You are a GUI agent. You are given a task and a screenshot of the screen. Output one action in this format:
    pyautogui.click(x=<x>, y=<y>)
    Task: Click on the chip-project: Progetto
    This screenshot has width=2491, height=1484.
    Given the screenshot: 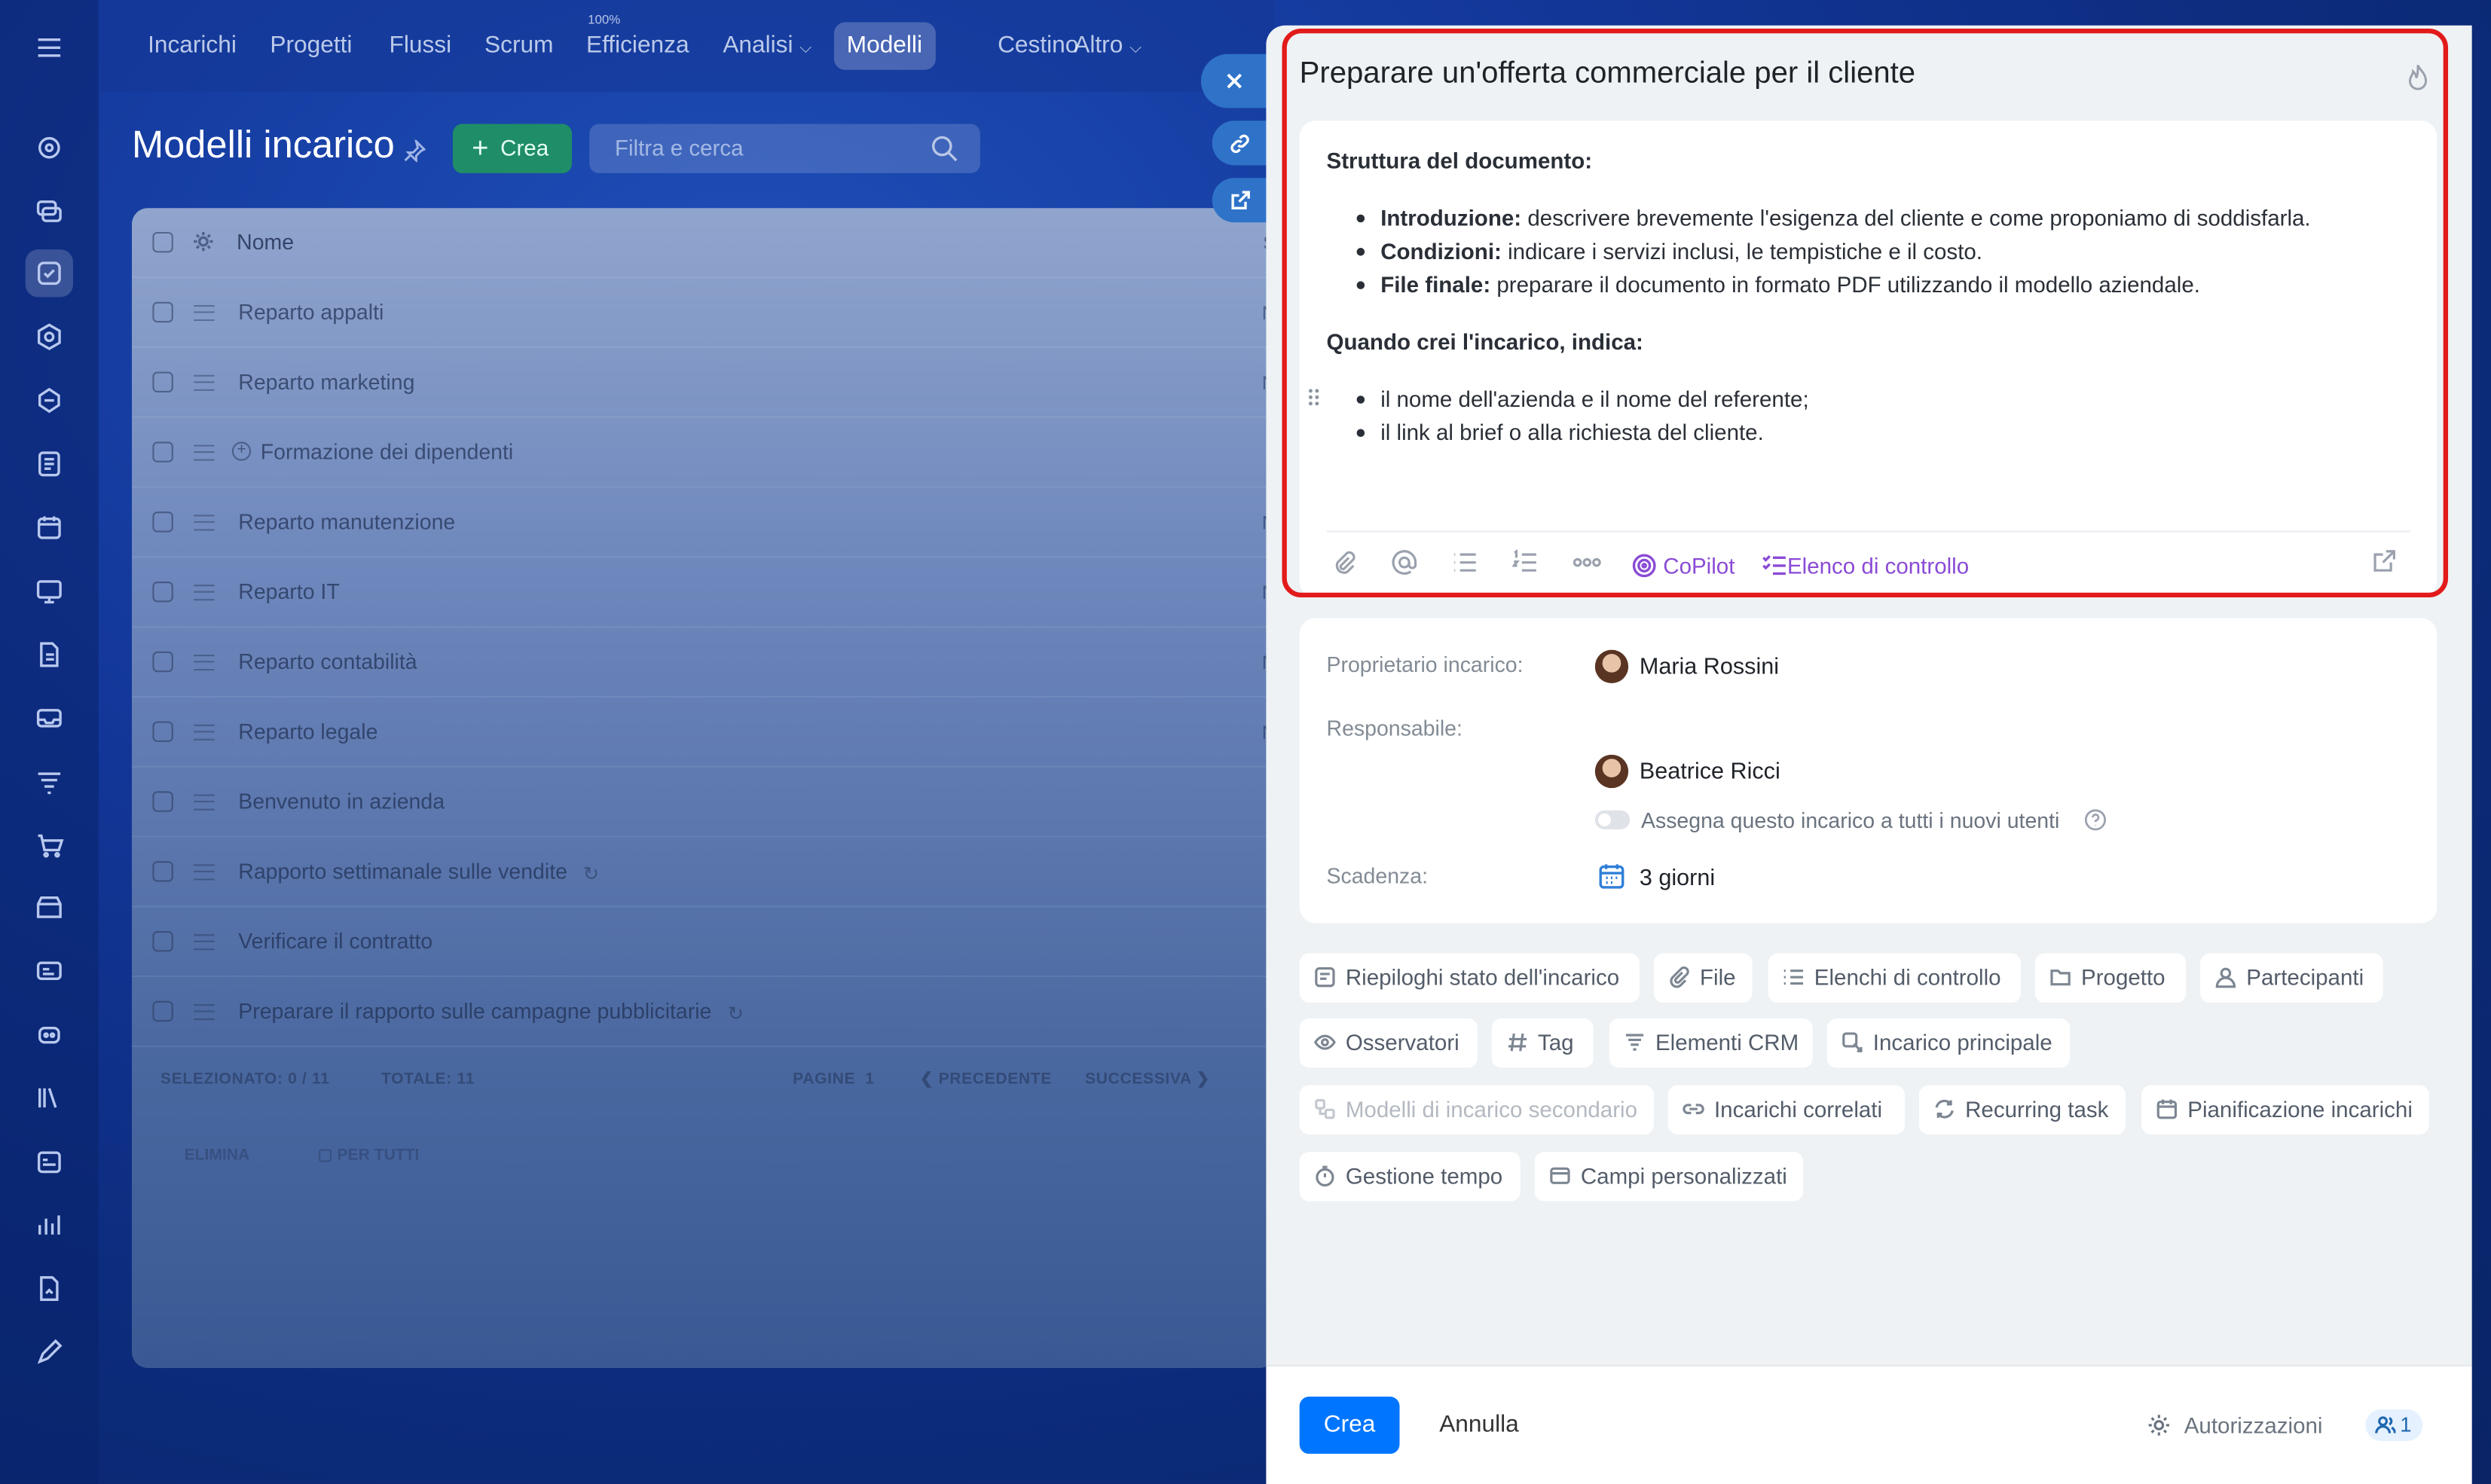 What is the action you would take?
    pyautogui.click(x=2110, y=978)
    